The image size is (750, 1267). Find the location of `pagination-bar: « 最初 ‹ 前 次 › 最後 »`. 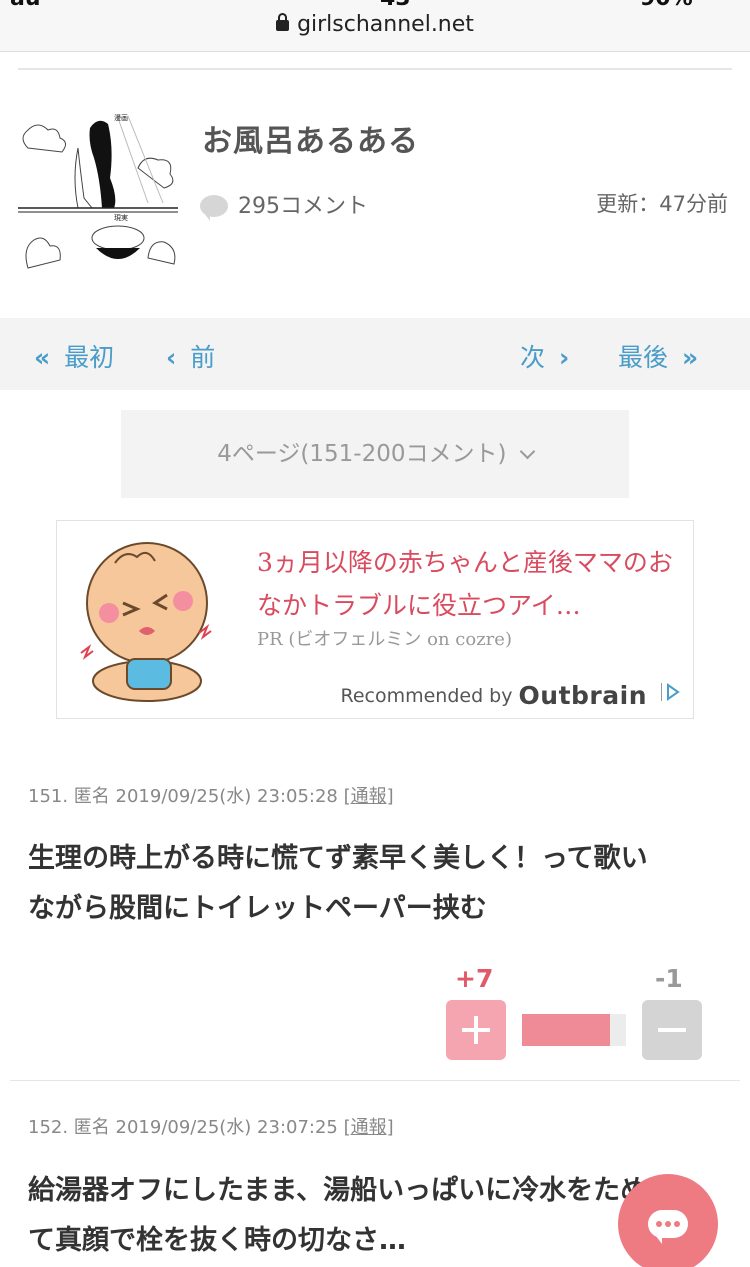

pagination-bar: « 最初 ‹ 前 次 › 最後 » is located at coordinates (375, 354).